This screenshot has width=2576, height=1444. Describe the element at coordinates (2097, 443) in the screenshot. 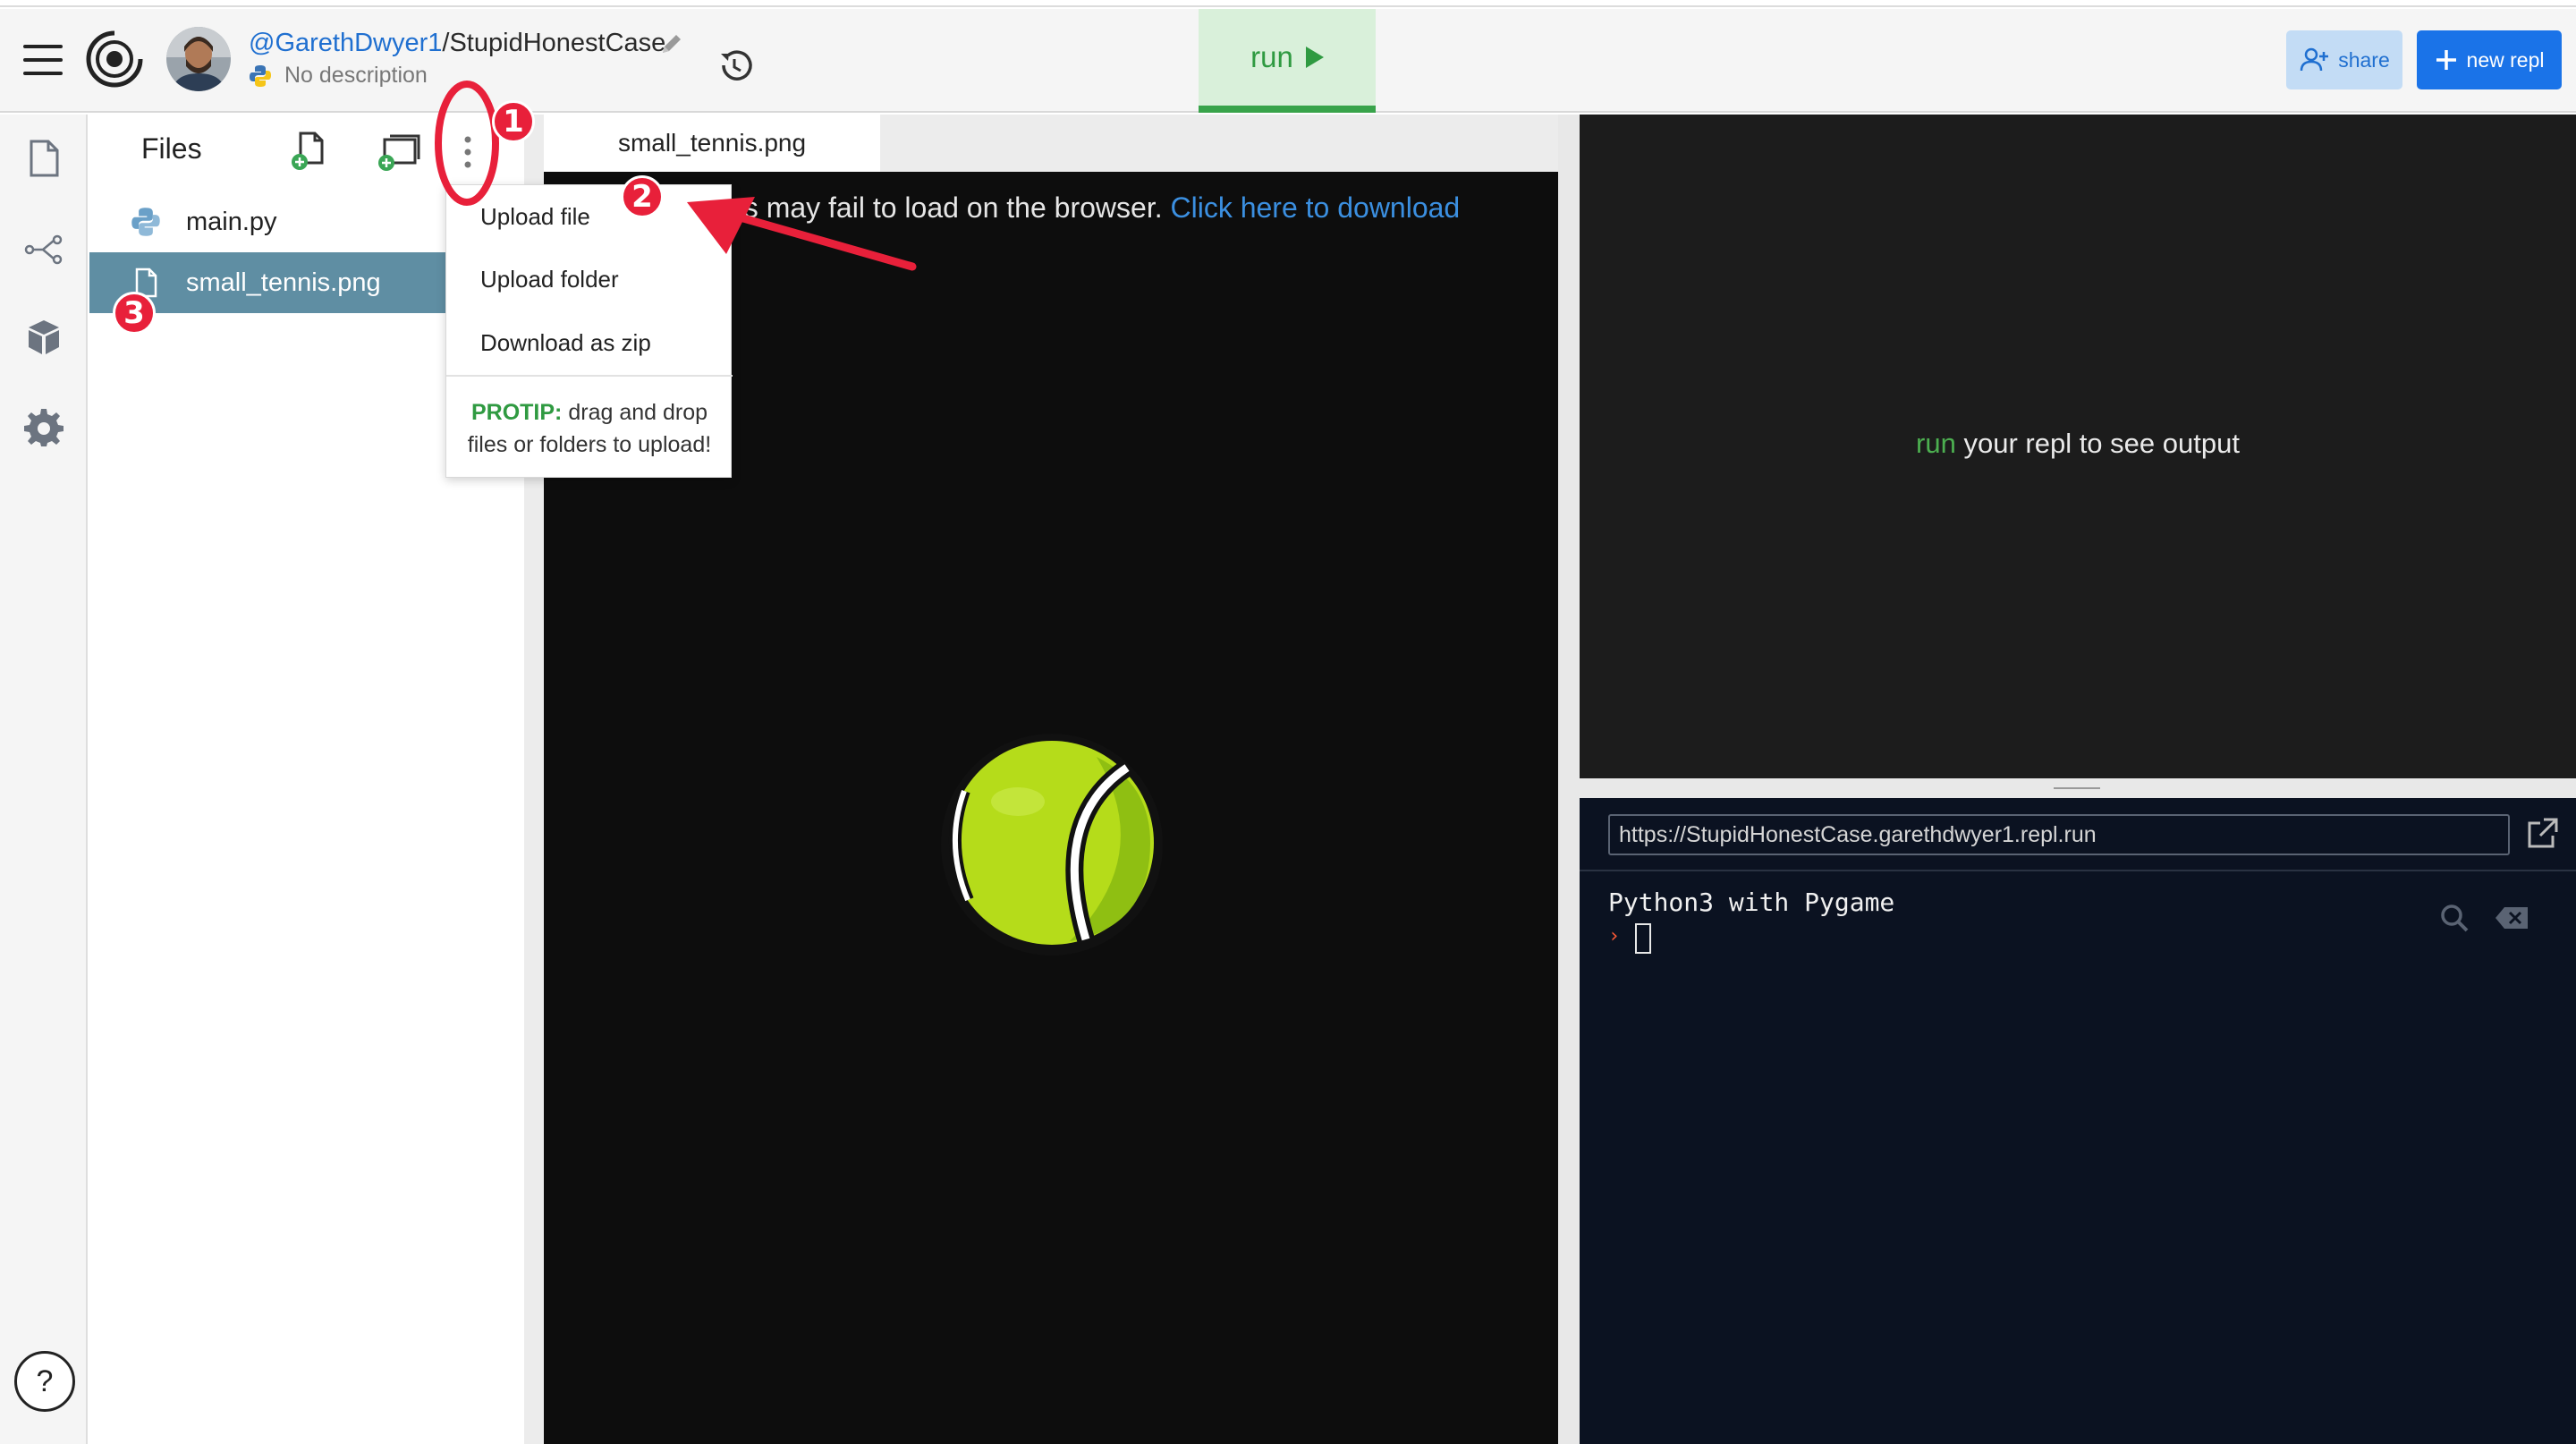

I see `output-message: your repl to see output` at that location.